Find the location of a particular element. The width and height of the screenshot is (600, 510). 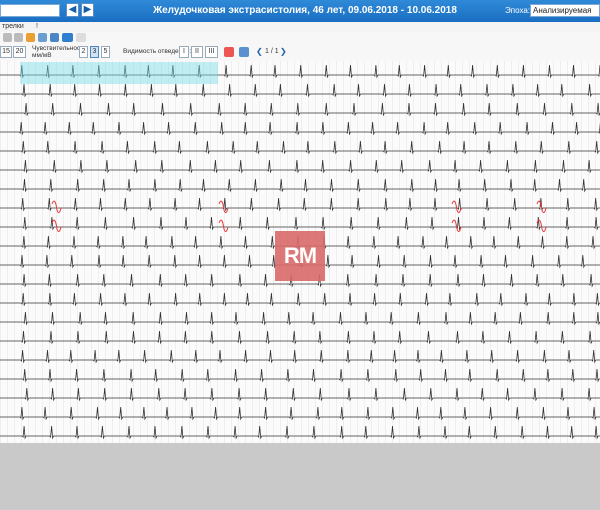

selection-highlight is located at coordinates (119, 73).